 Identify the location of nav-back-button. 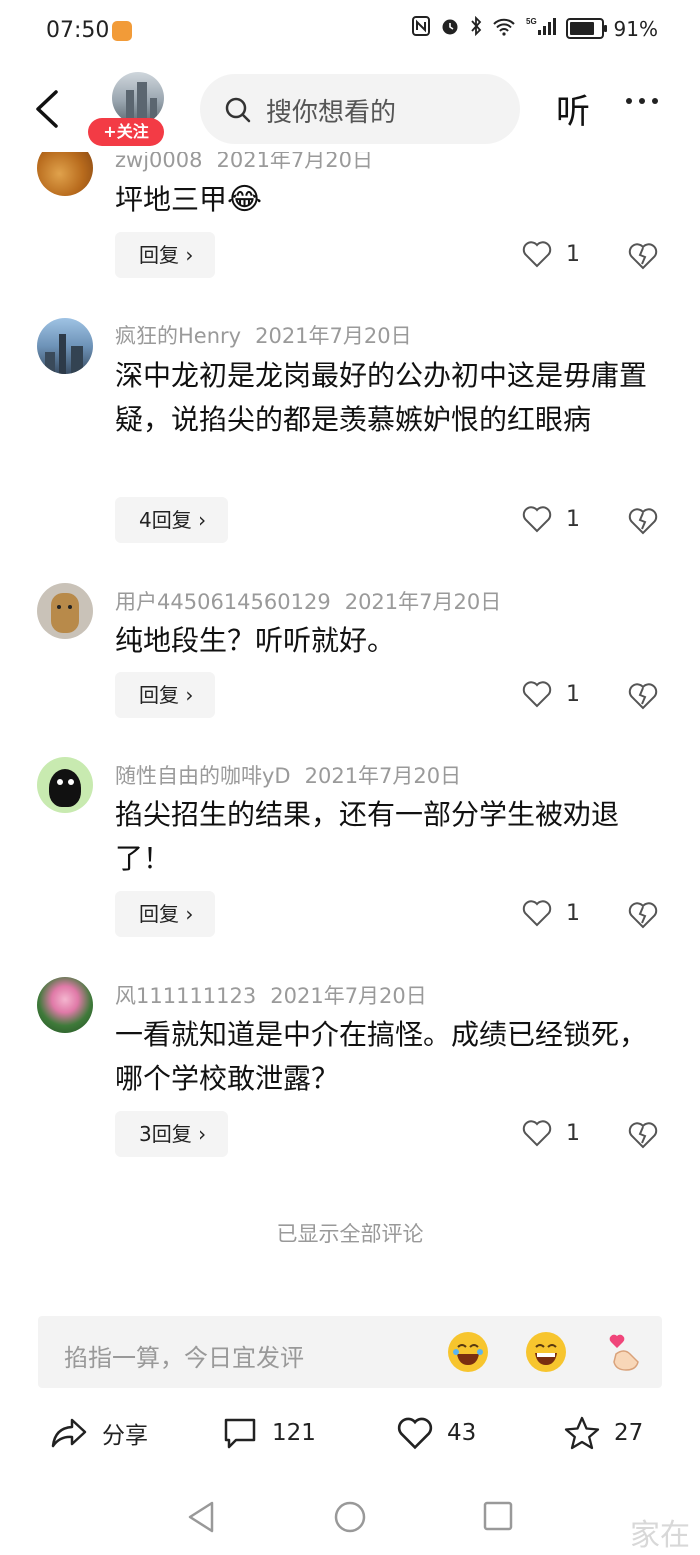
(201, 1519).